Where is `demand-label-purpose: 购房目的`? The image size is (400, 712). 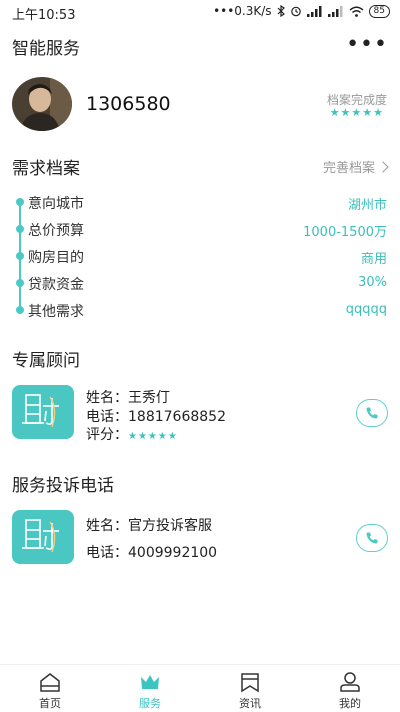 demand-label-purpose: 购房目的 is located at coordinates (56, 258).